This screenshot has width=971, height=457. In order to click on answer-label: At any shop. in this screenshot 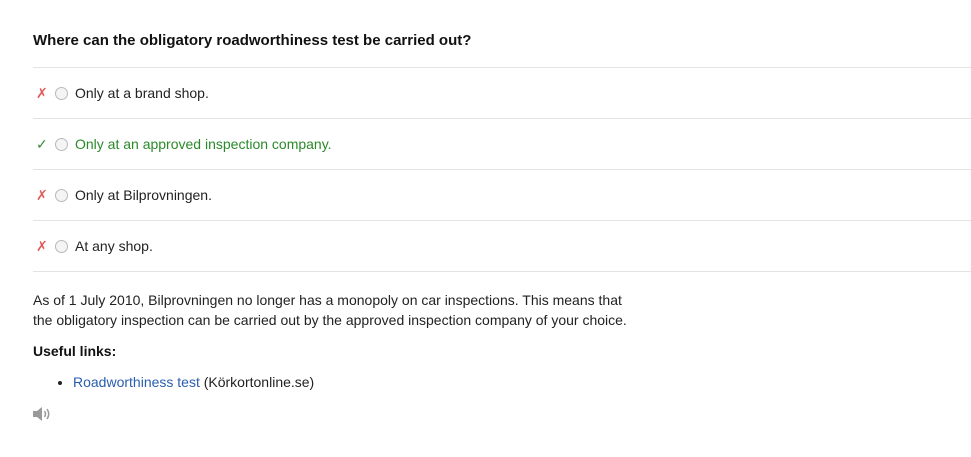, I will do `click(114, 246)`.